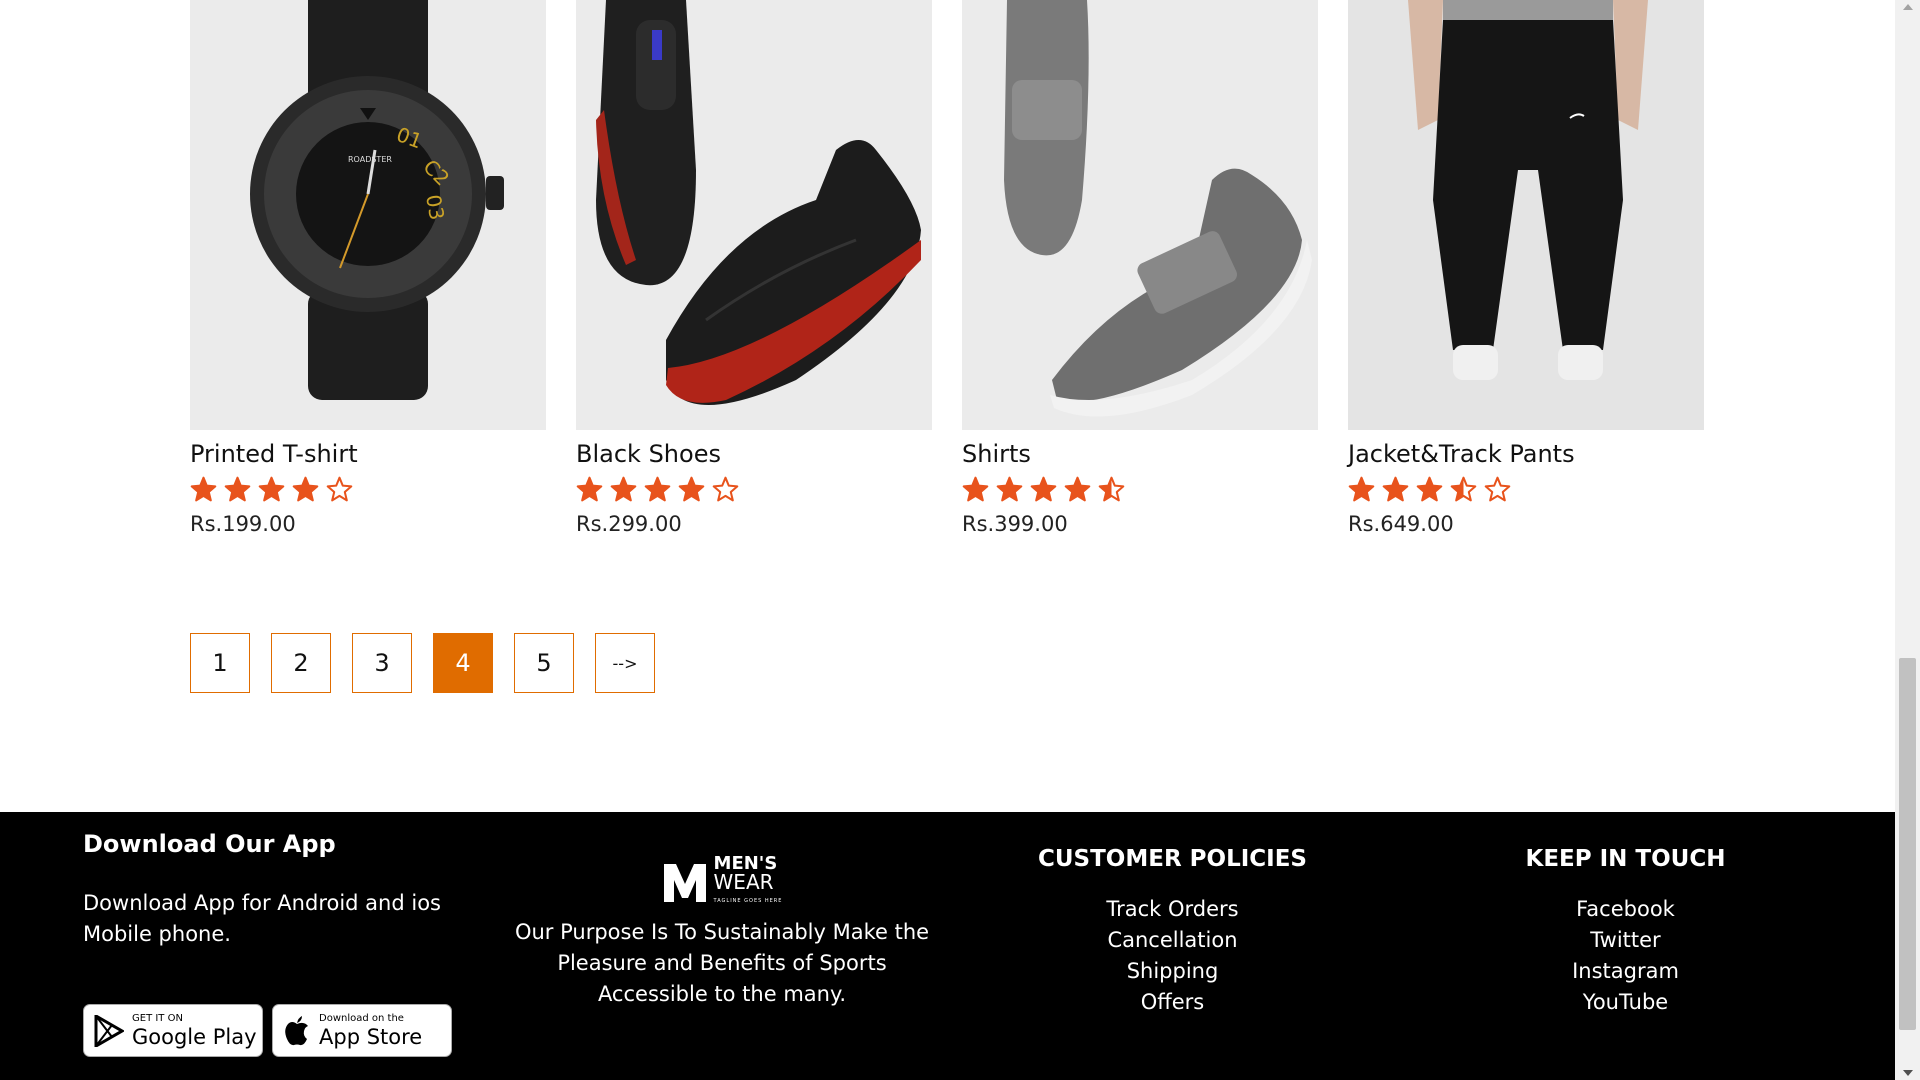 This screenshot has height=1080, width=1920. I want to click on slip-on-shoes-image-icon, so click(1158, 208).